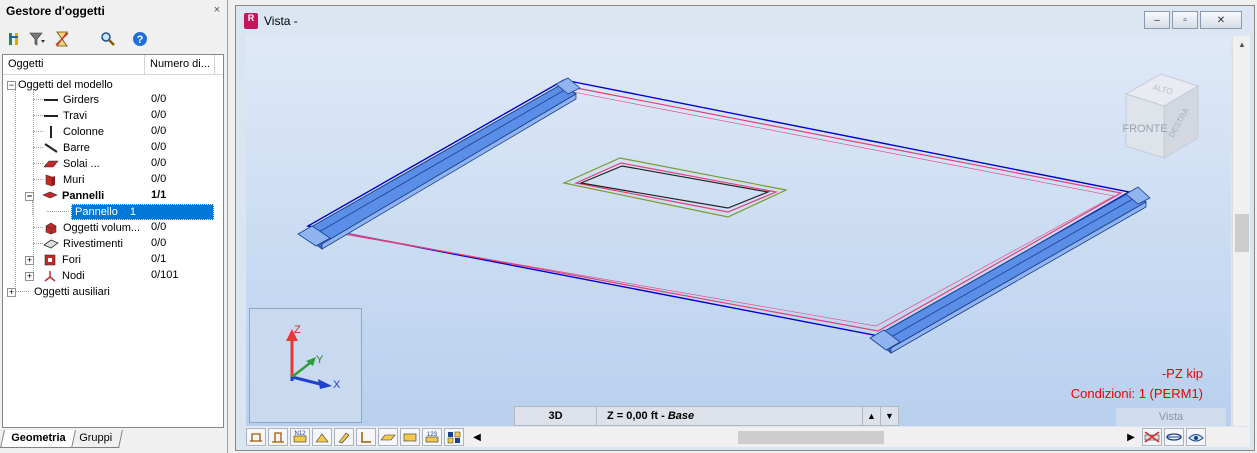 The height and width of the screenshot is (453, 1257). What do you see at coordinates (1171, 417) in the screenshot?
I see `vista-label: Vista` at bounding box center [1171, 417].